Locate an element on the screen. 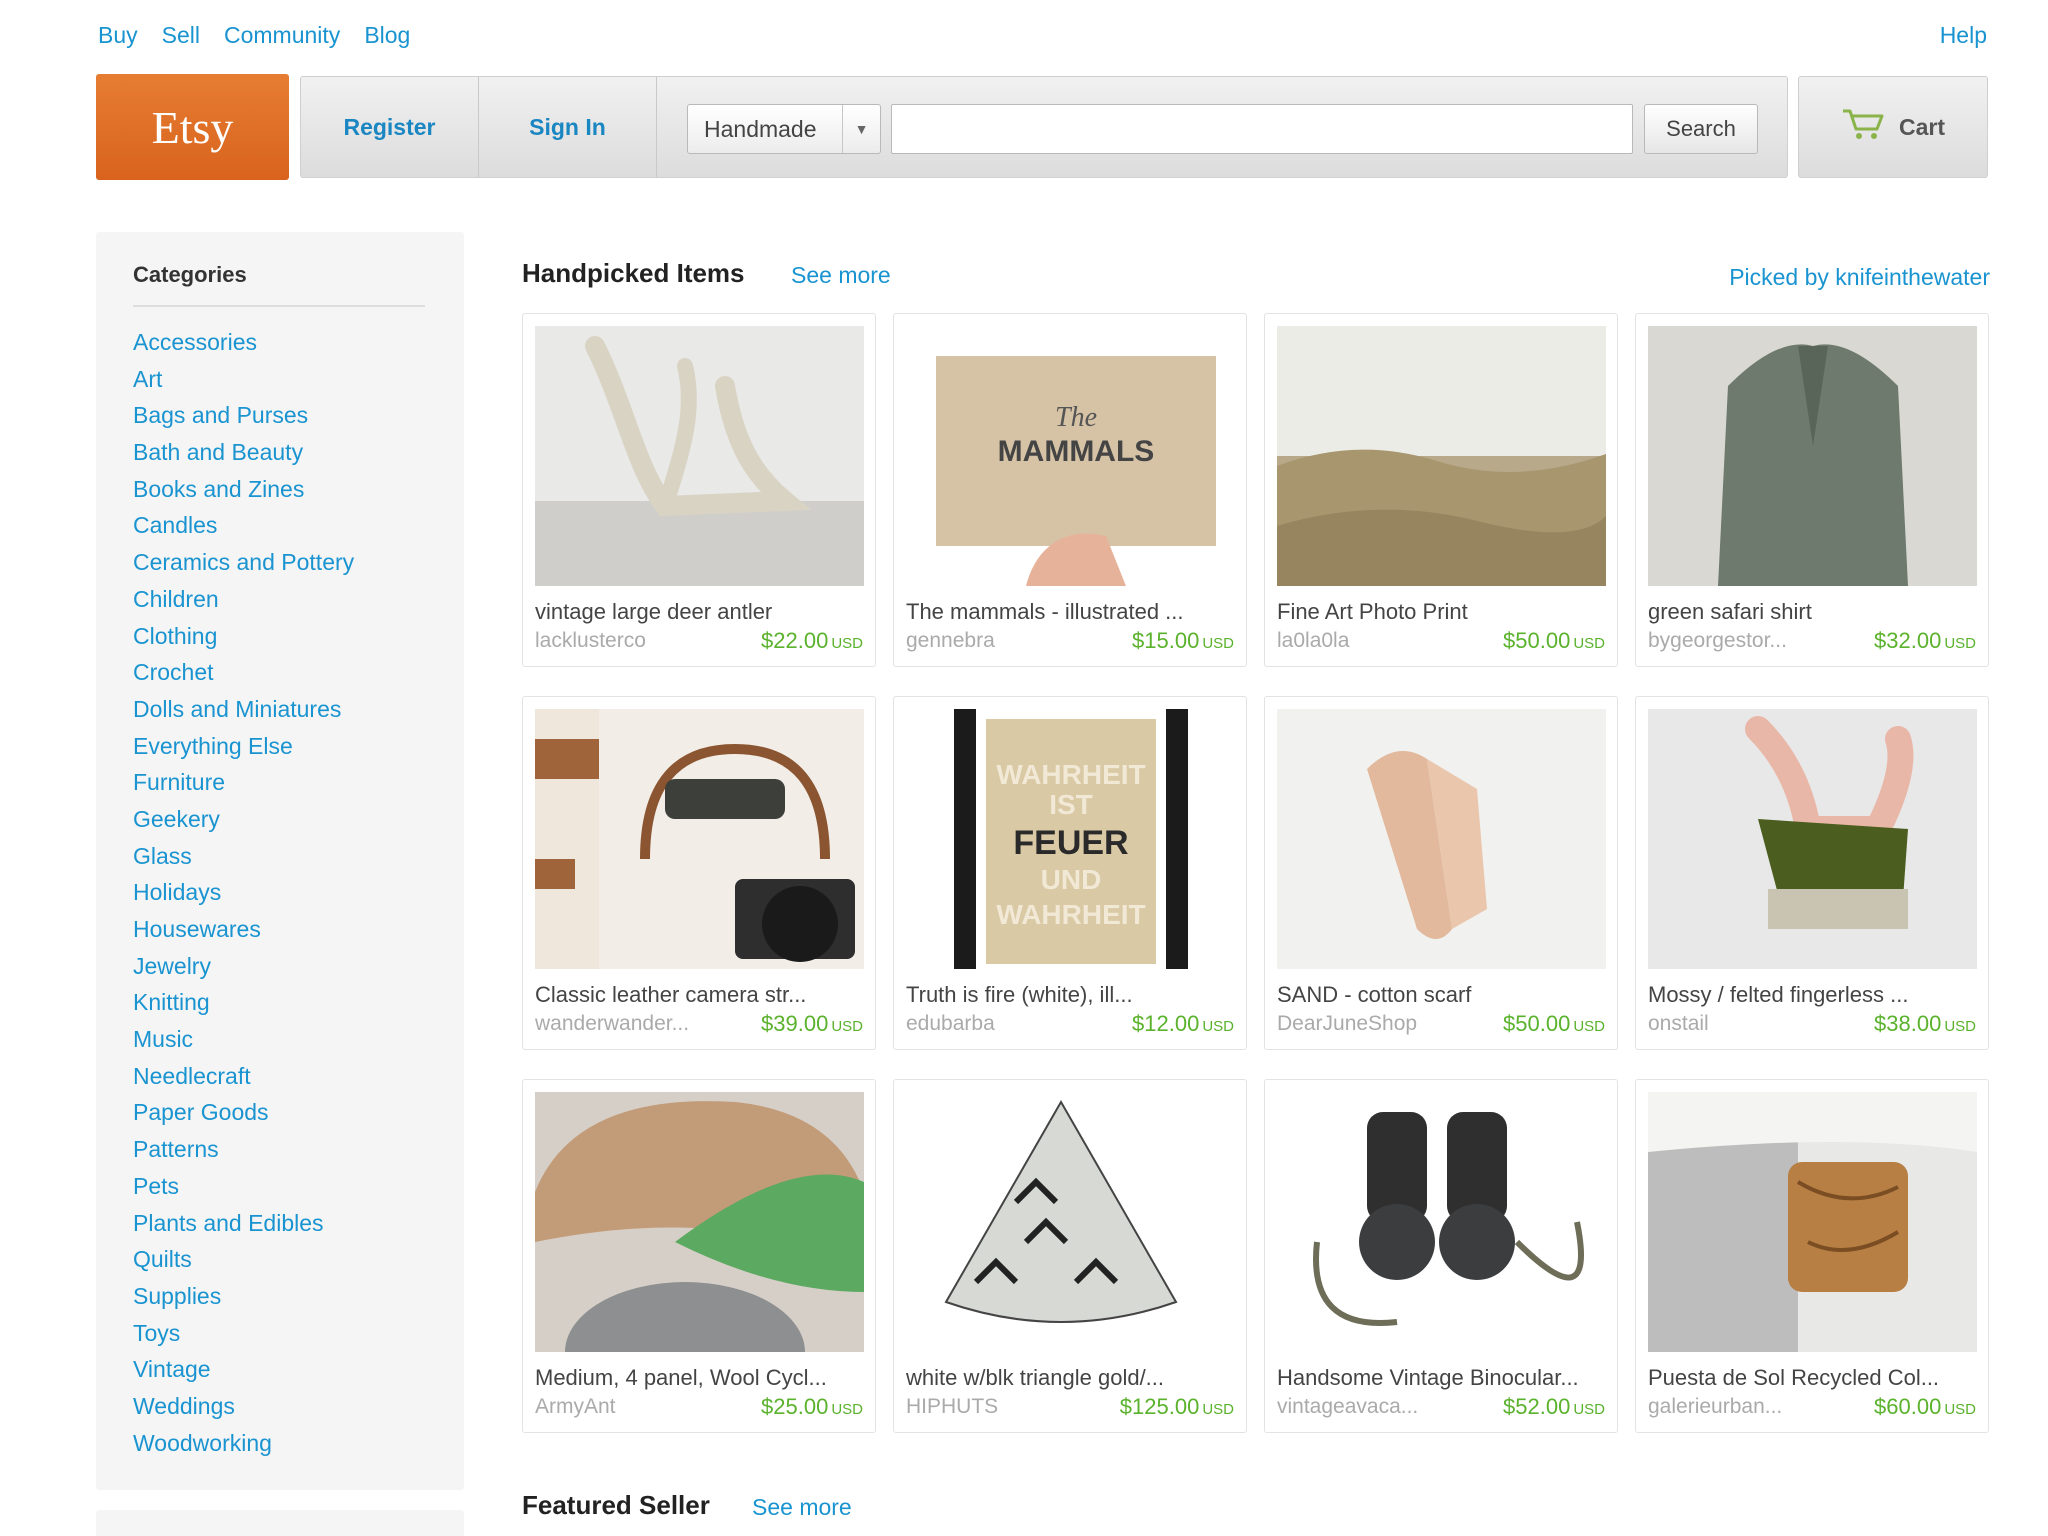  item-shop-name: lacklusterco is located at coordinates (590, 641).